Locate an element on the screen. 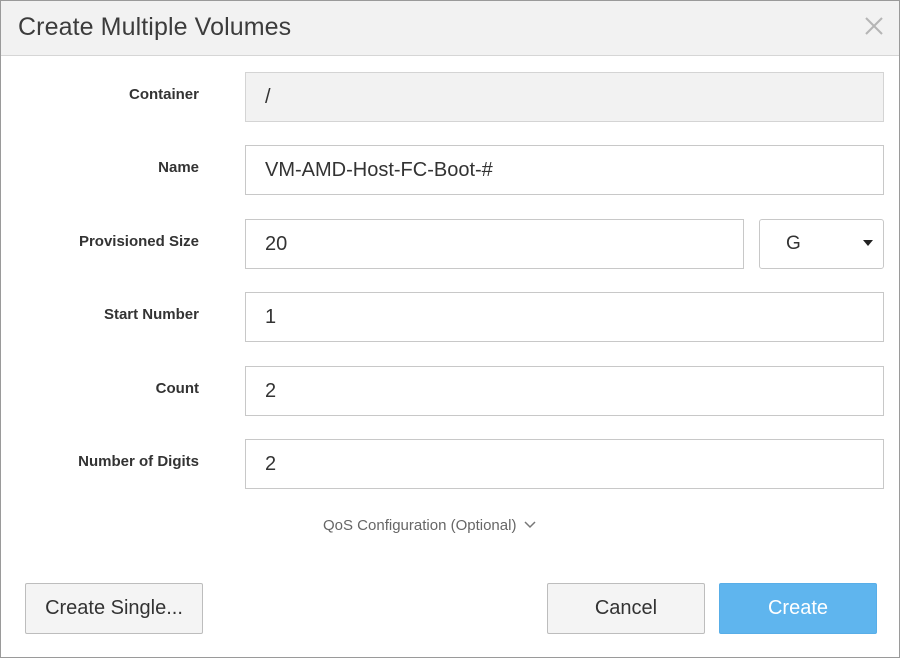 The width and height of the screenshot is (900, 658). number-of-digits-row: Number of Digits is located at coordinates (450, 465).